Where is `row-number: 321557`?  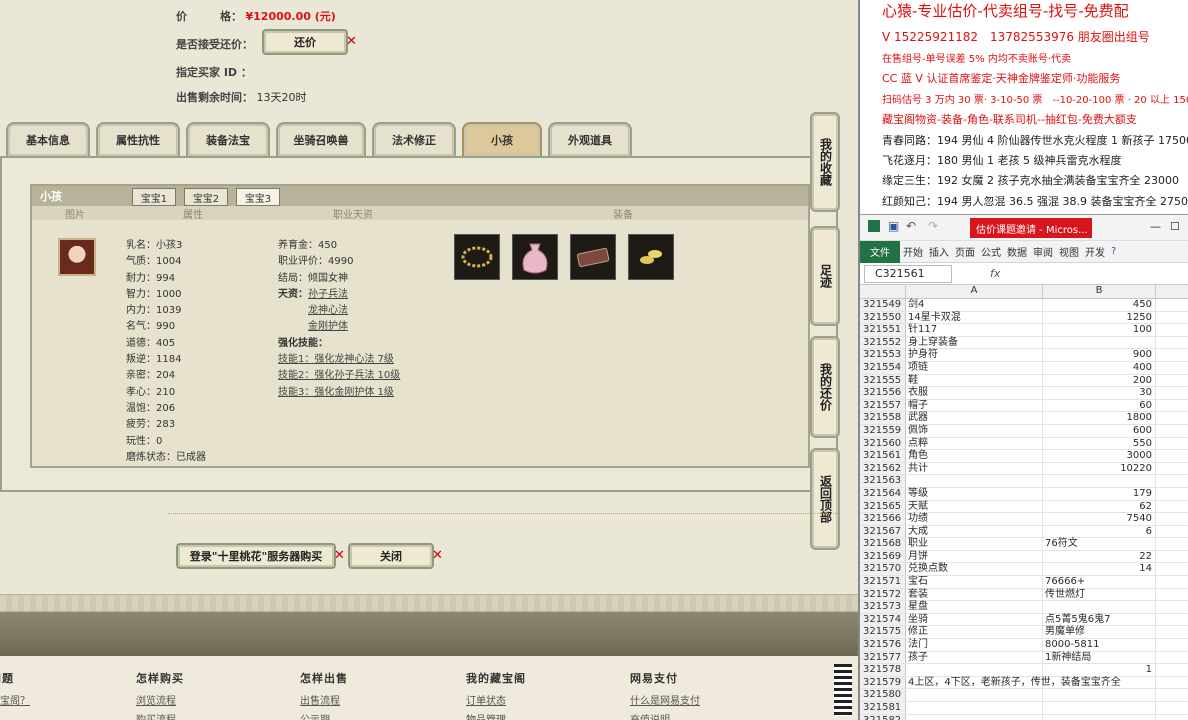 row-number: 321557 is located at coordinates (883, 405).